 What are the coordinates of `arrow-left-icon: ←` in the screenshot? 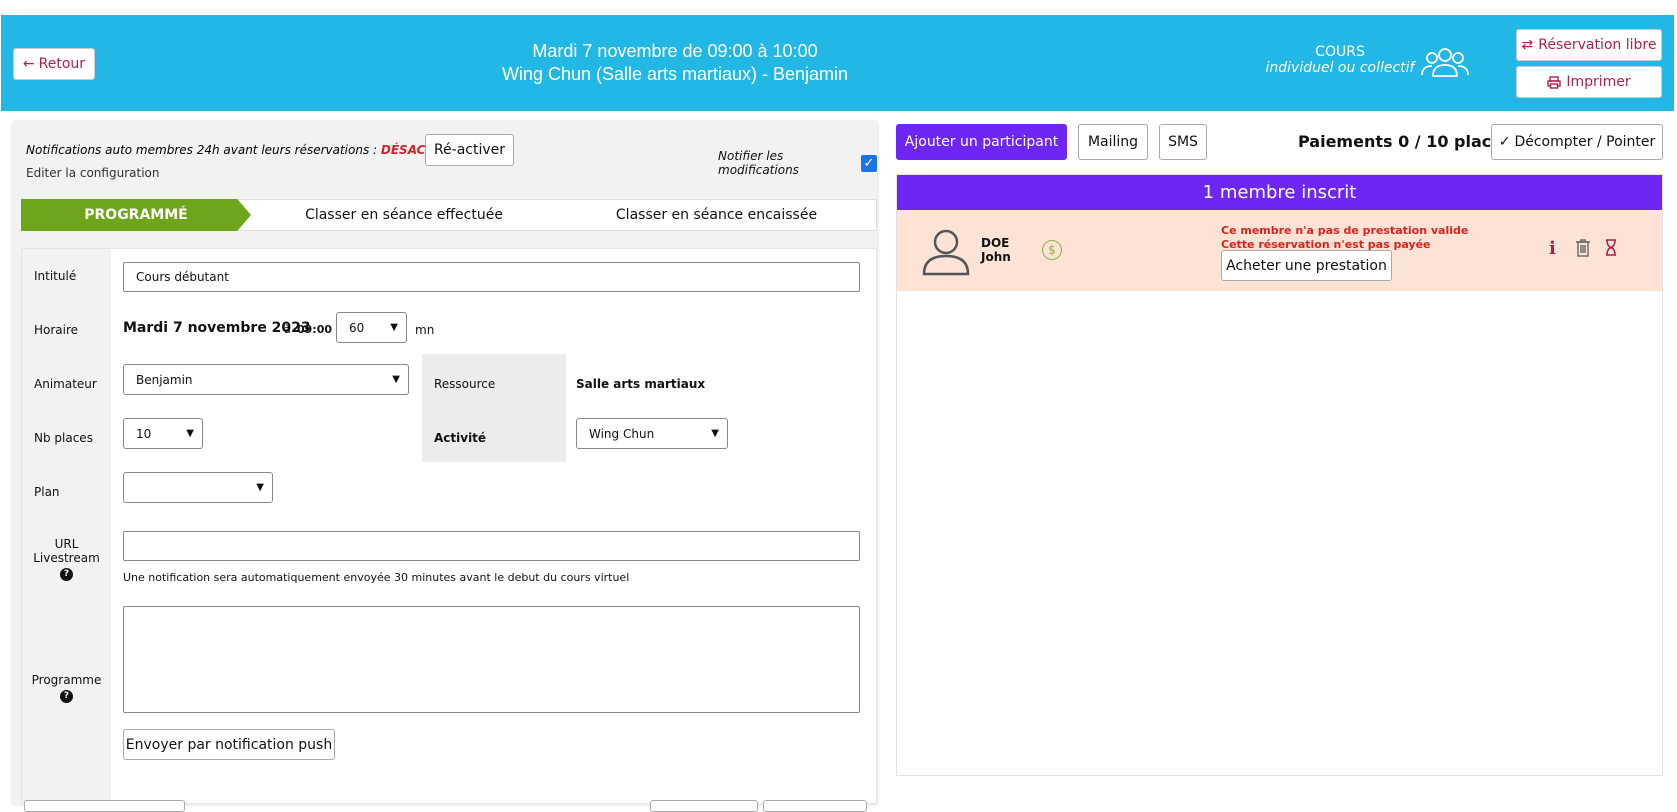 It's located at (28, 64).